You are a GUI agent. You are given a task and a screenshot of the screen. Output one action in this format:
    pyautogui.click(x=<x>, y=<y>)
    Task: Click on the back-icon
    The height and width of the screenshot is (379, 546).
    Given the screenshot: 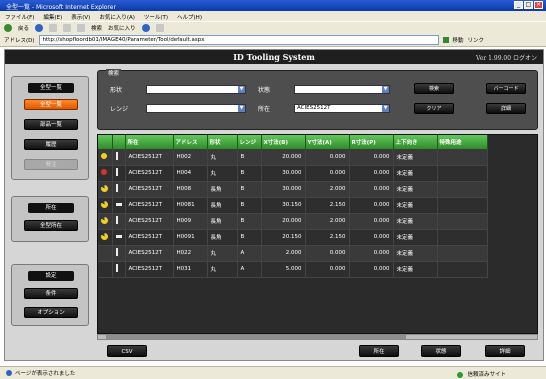 What is the action you would take?
    pyautogui.click(x=8, y=27)
    